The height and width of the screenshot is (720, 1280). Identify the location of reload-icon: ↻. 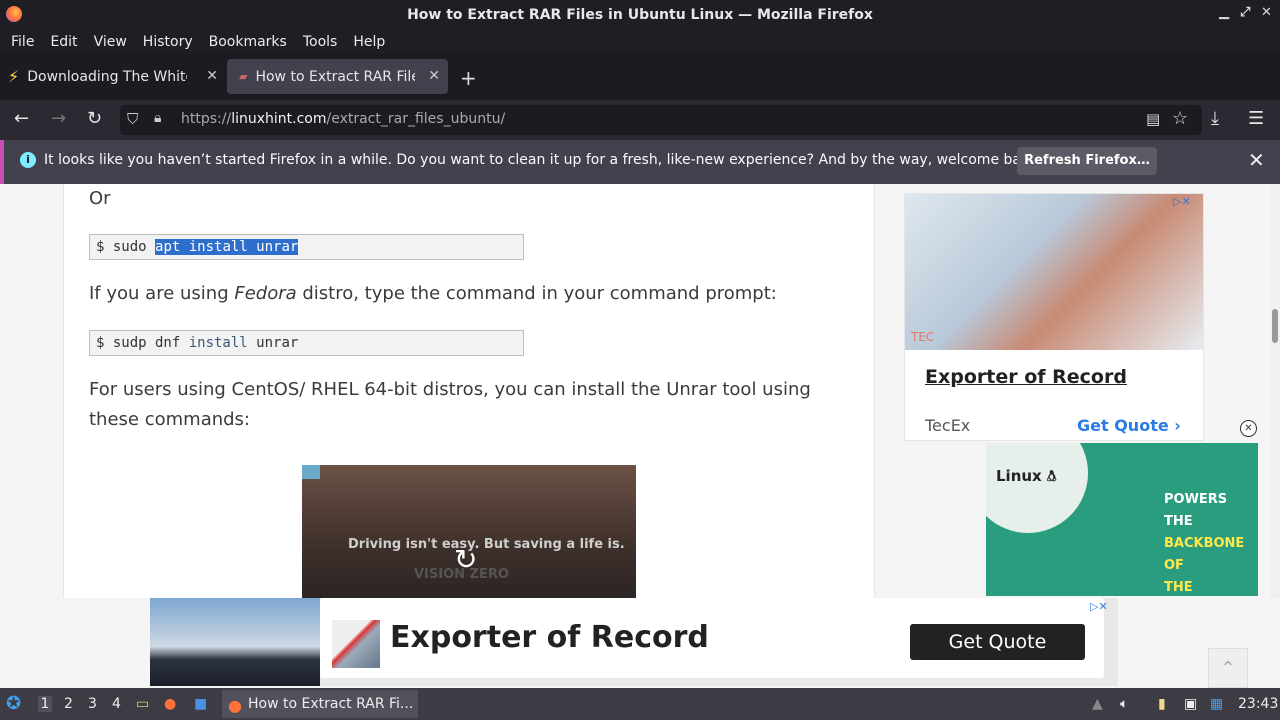
(94, 118).